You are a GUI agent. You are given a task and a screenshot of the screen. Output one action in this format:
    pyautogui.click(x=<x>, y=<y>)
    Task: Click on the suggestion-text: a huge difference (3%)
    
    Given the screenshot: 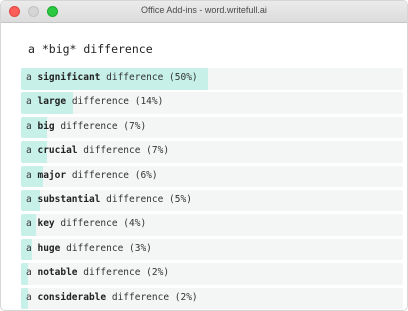 What is the action you would take?
    pyautogui.click(x=89, y=248)
    